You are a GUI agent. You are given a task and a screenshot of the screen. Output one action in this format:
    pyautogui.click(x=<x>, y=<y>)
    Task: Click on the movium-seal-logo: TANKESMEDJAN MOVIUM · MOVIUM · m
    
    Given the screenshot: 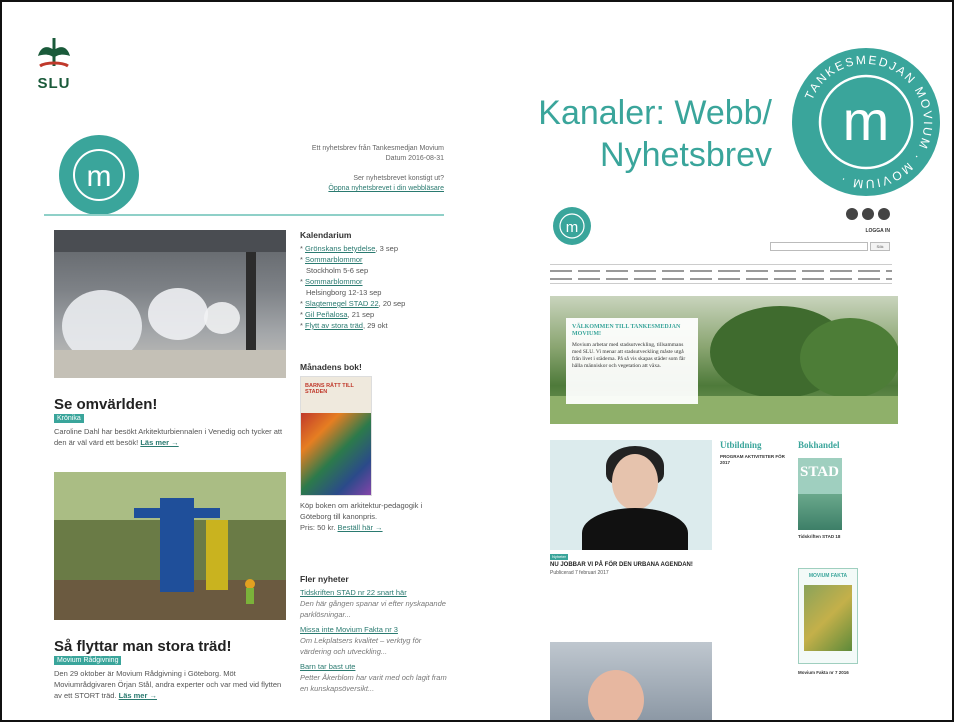 What is the action you would take?
    pyautogui.click(x=866, y=122)
    